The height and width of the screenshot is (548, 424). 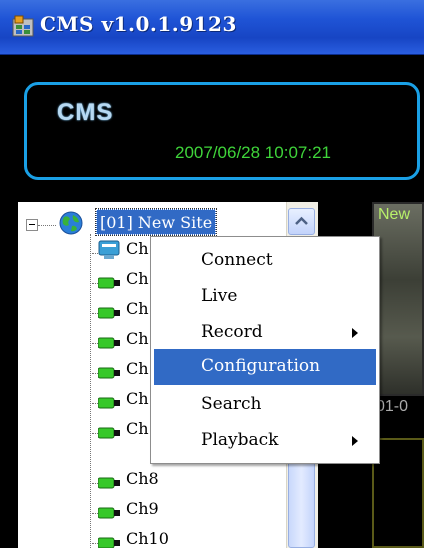 What do you see at coordinates (138, 24) in the screenshot?
I see `window-title: CMS v1.0.1.9123` at bounding box center [138, 24].